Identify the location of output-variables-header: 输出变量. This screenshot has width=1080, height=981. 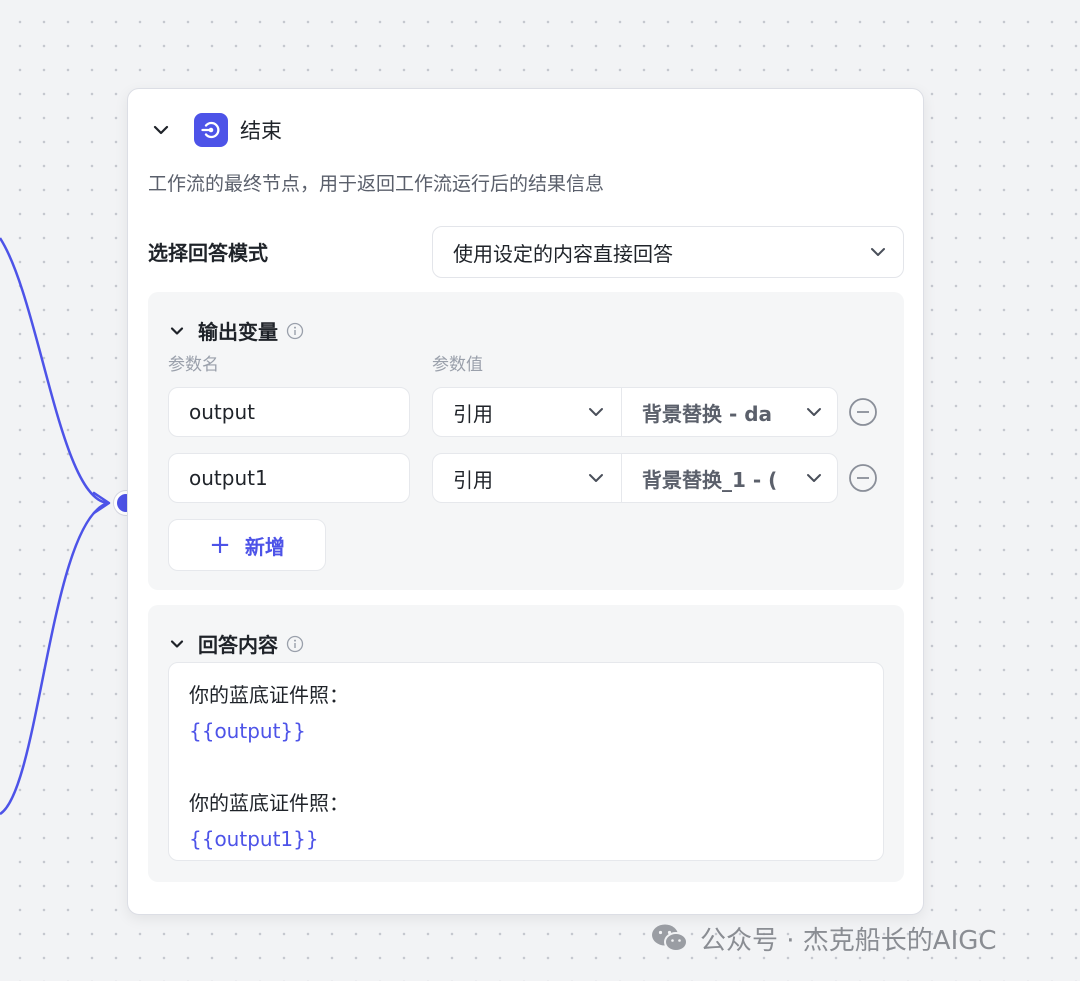
(236, 330).